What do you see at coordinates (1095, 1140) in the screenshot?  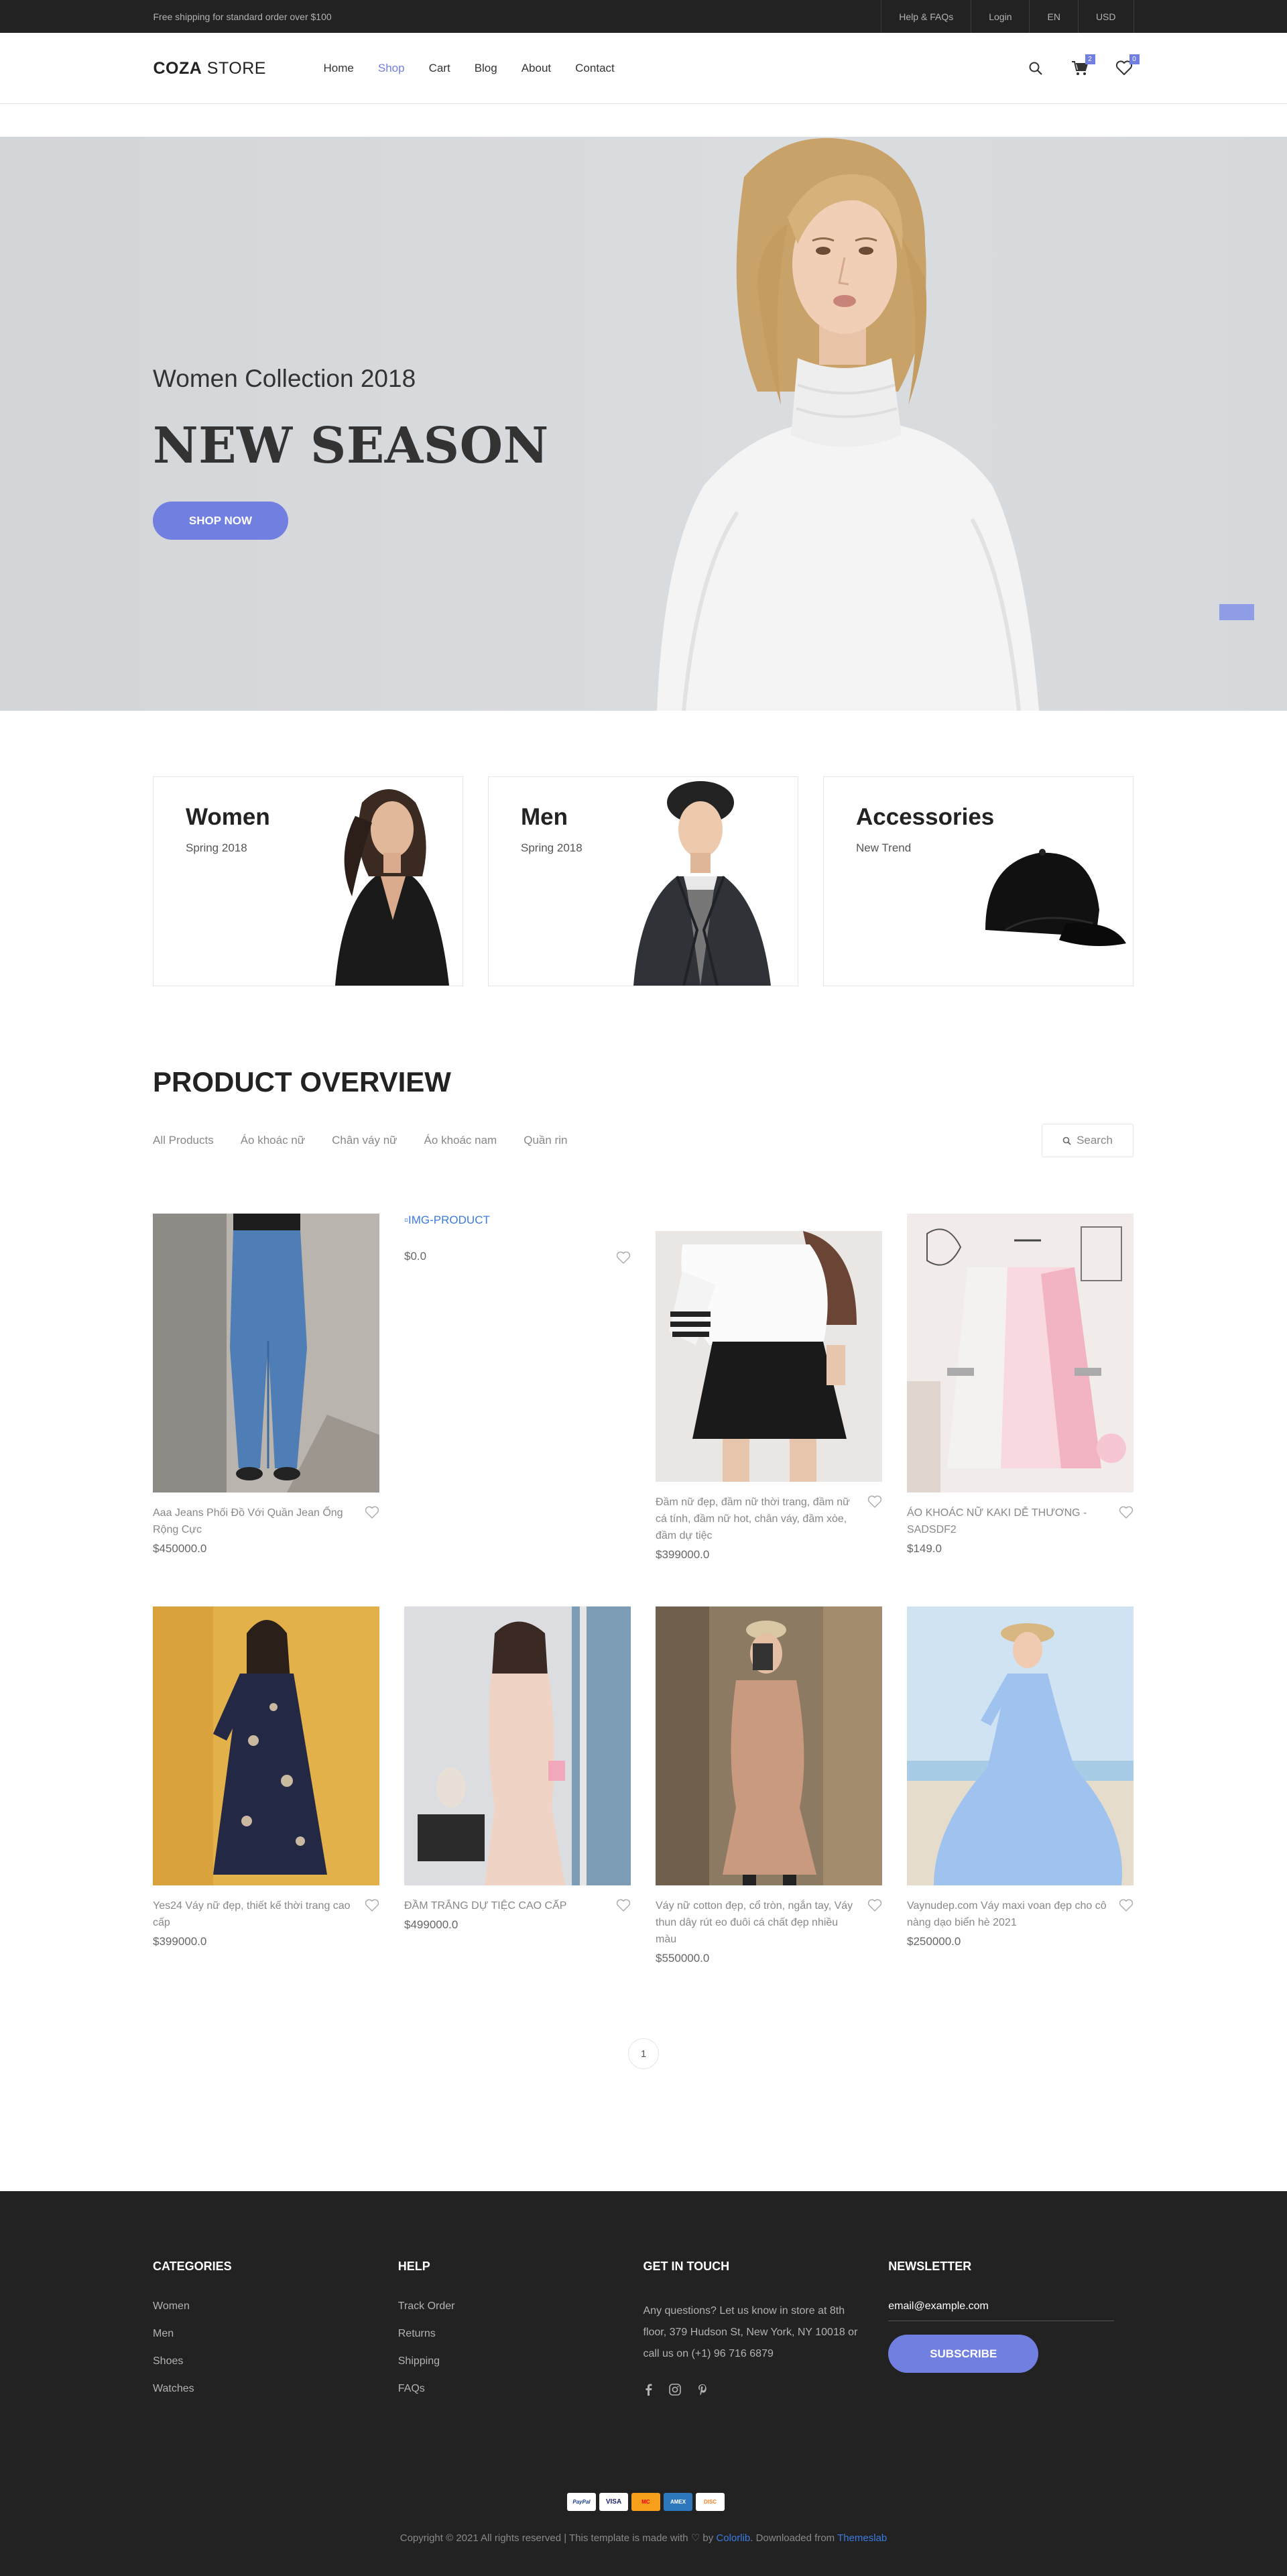 I see `search-label: Search` at bounding box center [1095, 1140].